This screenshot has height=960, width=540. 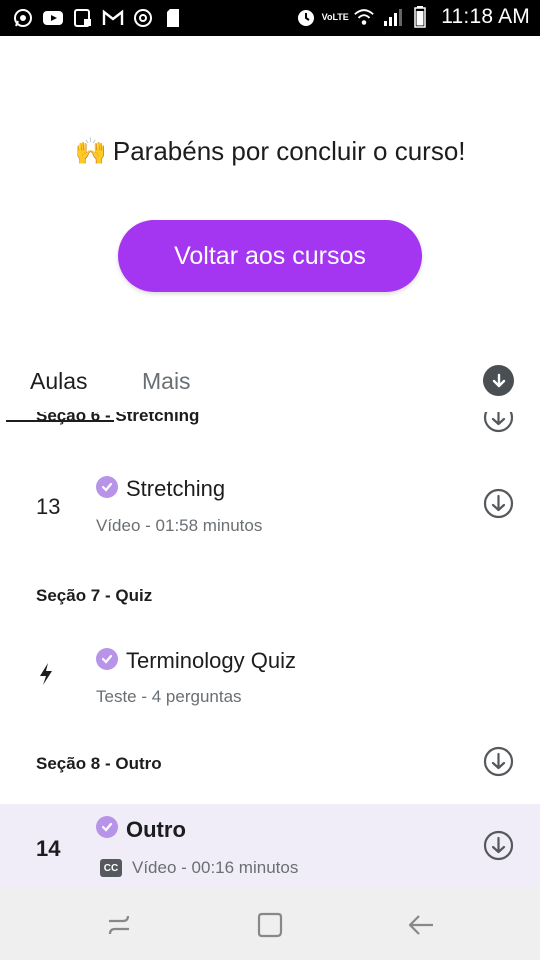 I want to click on navigation-bar, so click(x=270, y=924).